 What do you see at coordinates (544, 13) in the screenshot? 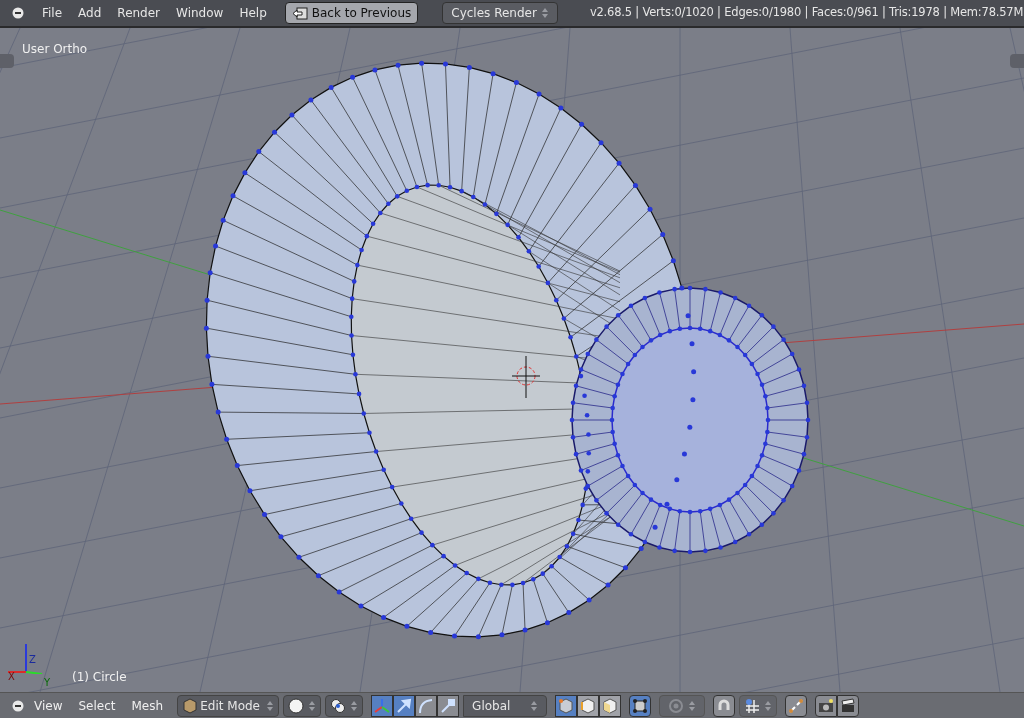
I see `stepper-icon` at bounding box center [544, 13].